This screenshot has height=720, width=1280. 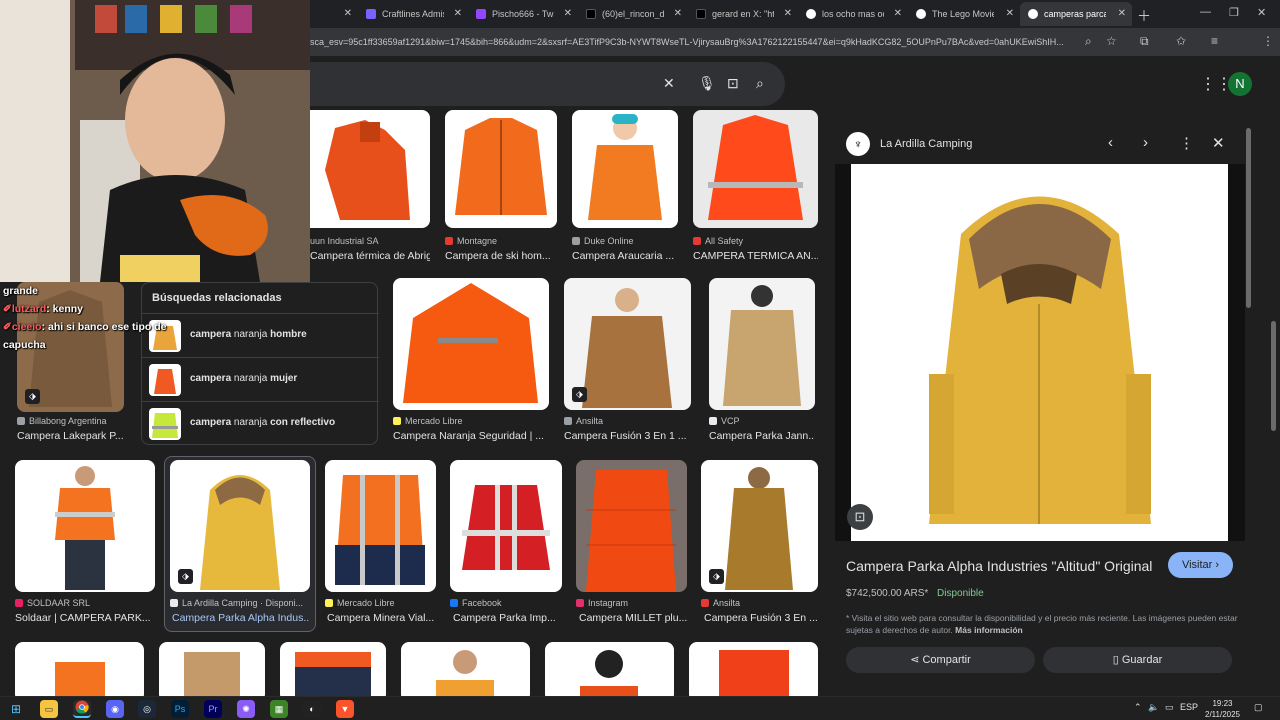 What do you see at coordinates (1137, 660) in the screenshot?
I see `save-button: ▯ Guardar` at bounding box center [1137, 660].